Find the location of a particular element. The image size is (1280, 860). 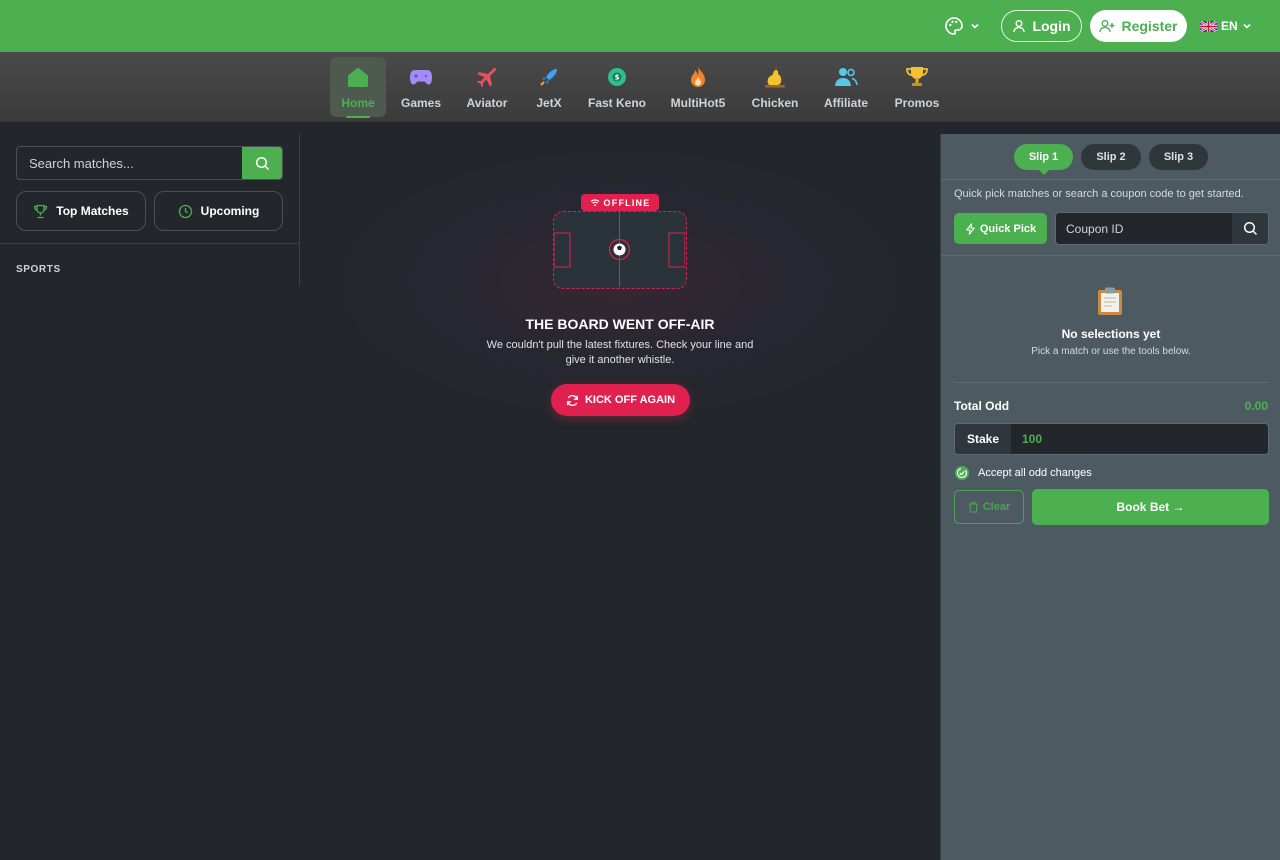

total-odd-value: 0.00 is located at coordinates (1256, 406).